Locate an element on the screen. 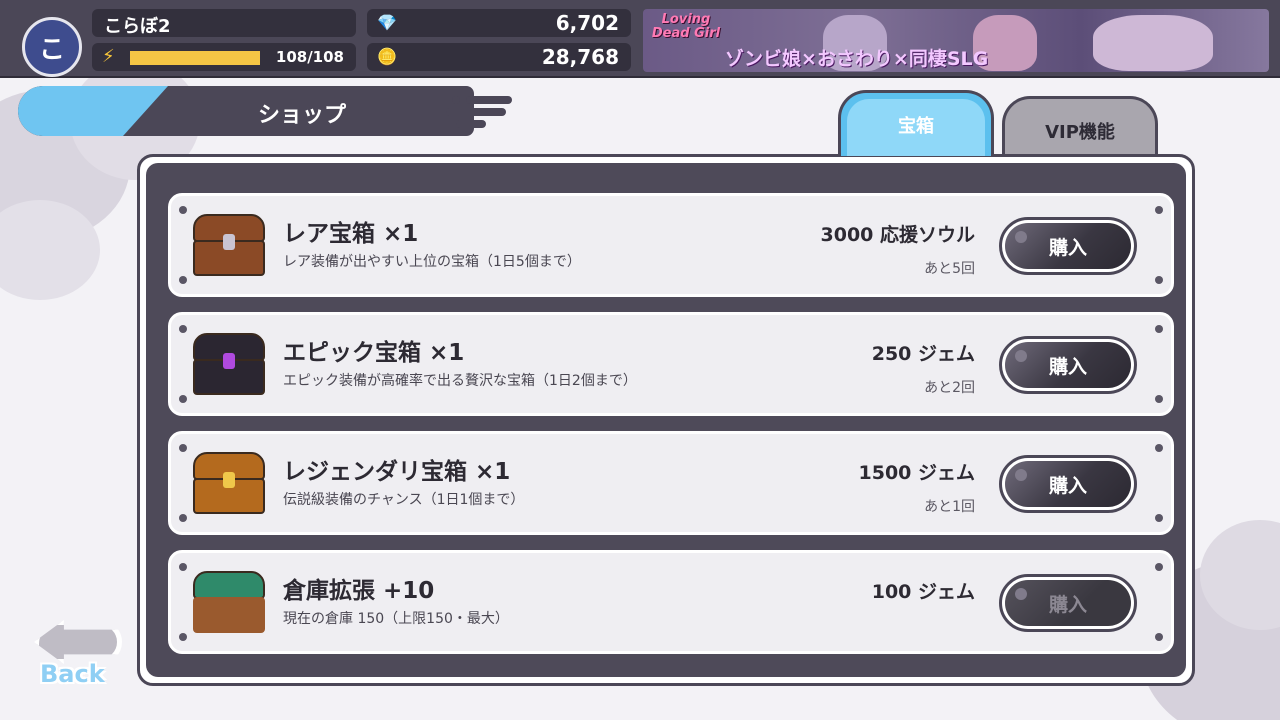 This screenshot has width=1280, height=720. coin-icon: 🪙 is located at coordinates (387, 56).